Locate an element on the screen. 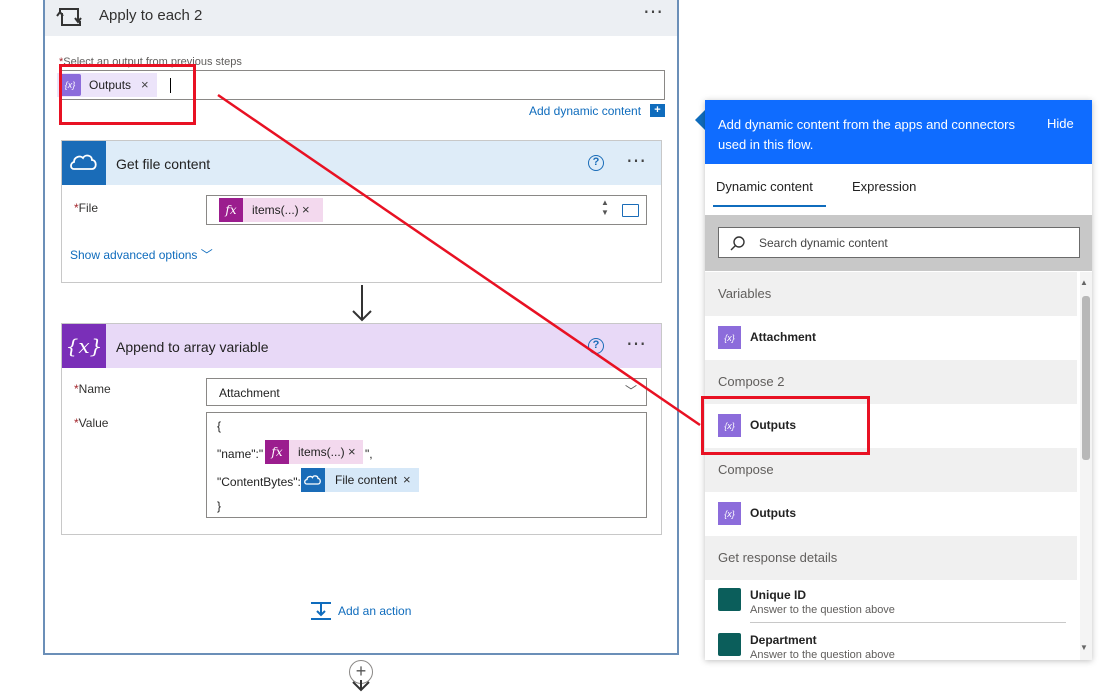 The height and width of the screenshot is (692, 1116). dynamic-item-department: Department Answer to the question above is located at coordinates (891, 642).